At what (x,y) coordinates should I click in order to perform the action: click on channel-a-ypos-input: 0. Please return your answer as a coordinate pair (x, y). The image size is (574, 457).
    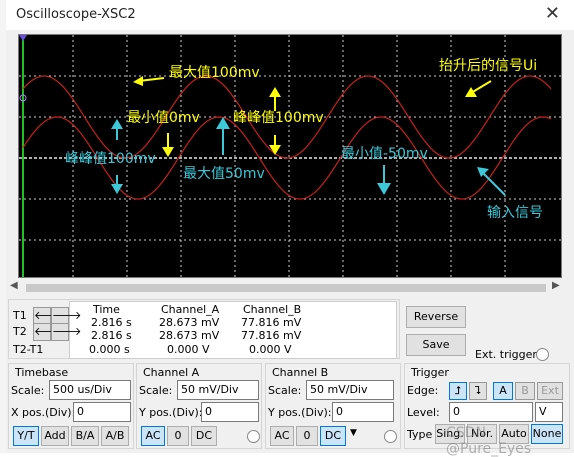
    Looking at the image, I should click on (230, 412).